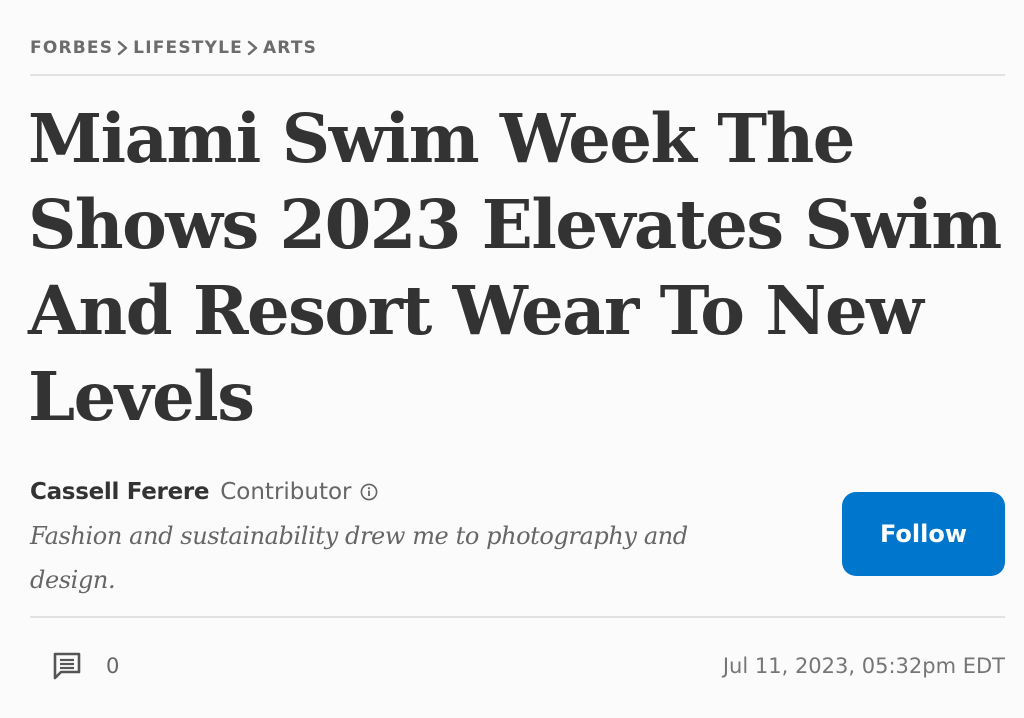 The width and height of the screenshot is (1024, 718). I want to click on header-divider, so click(517, 75).